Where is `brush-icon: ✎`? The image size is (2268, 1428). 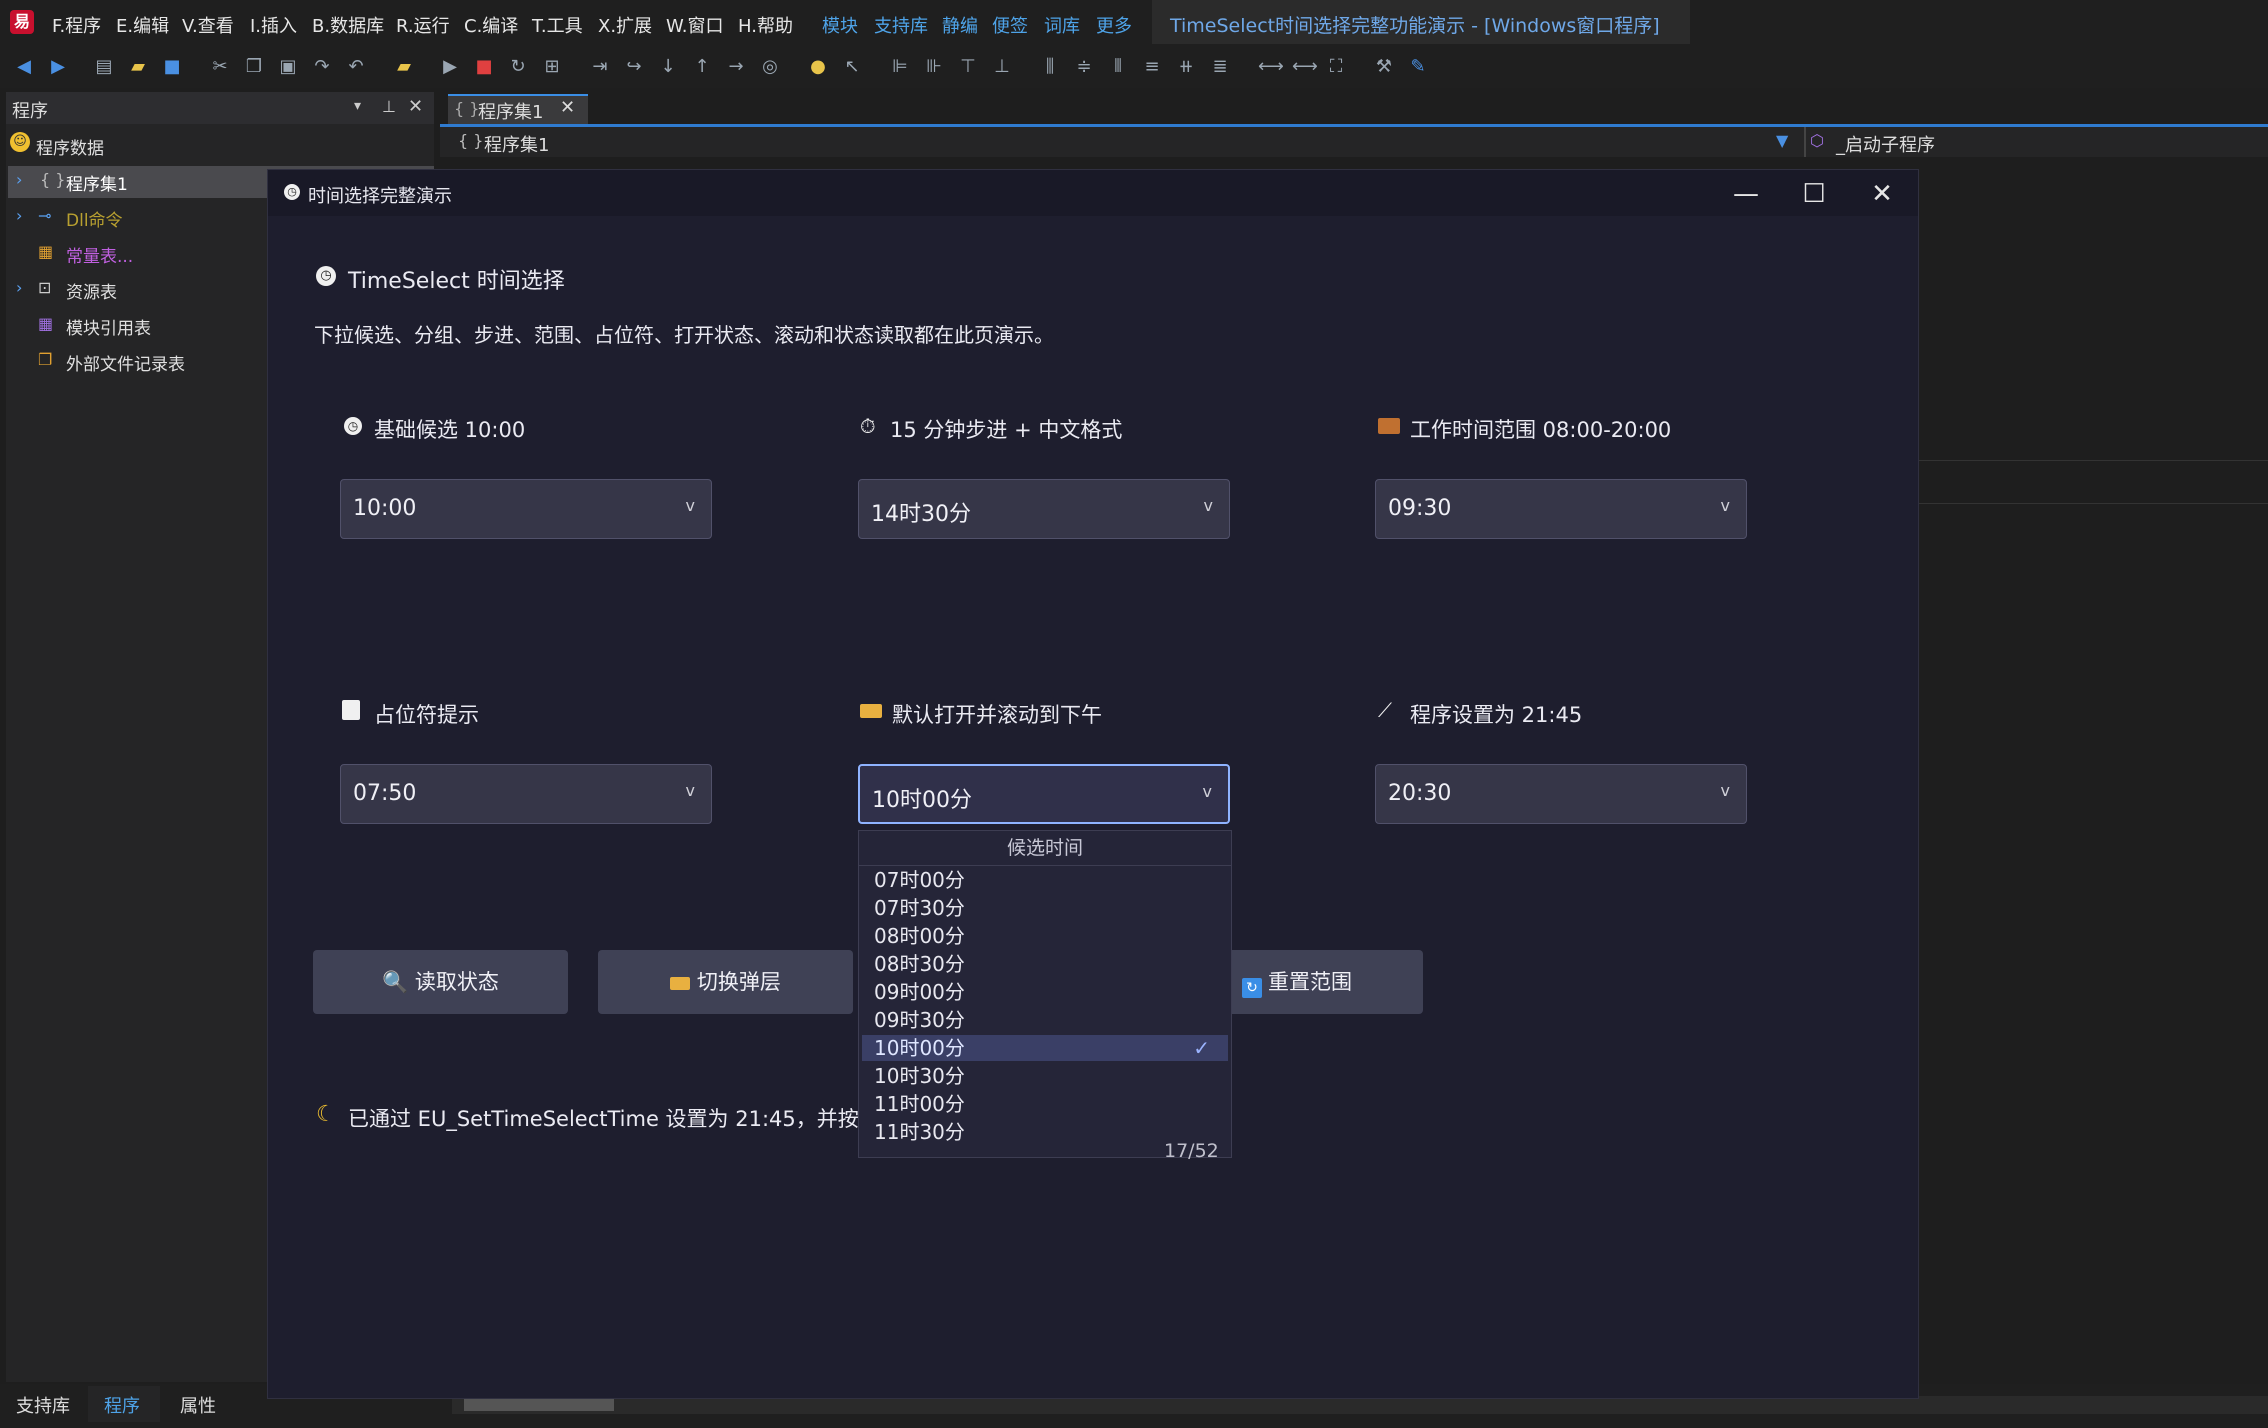
brush-icon: ✎ is located at coordinates (1418, 67).